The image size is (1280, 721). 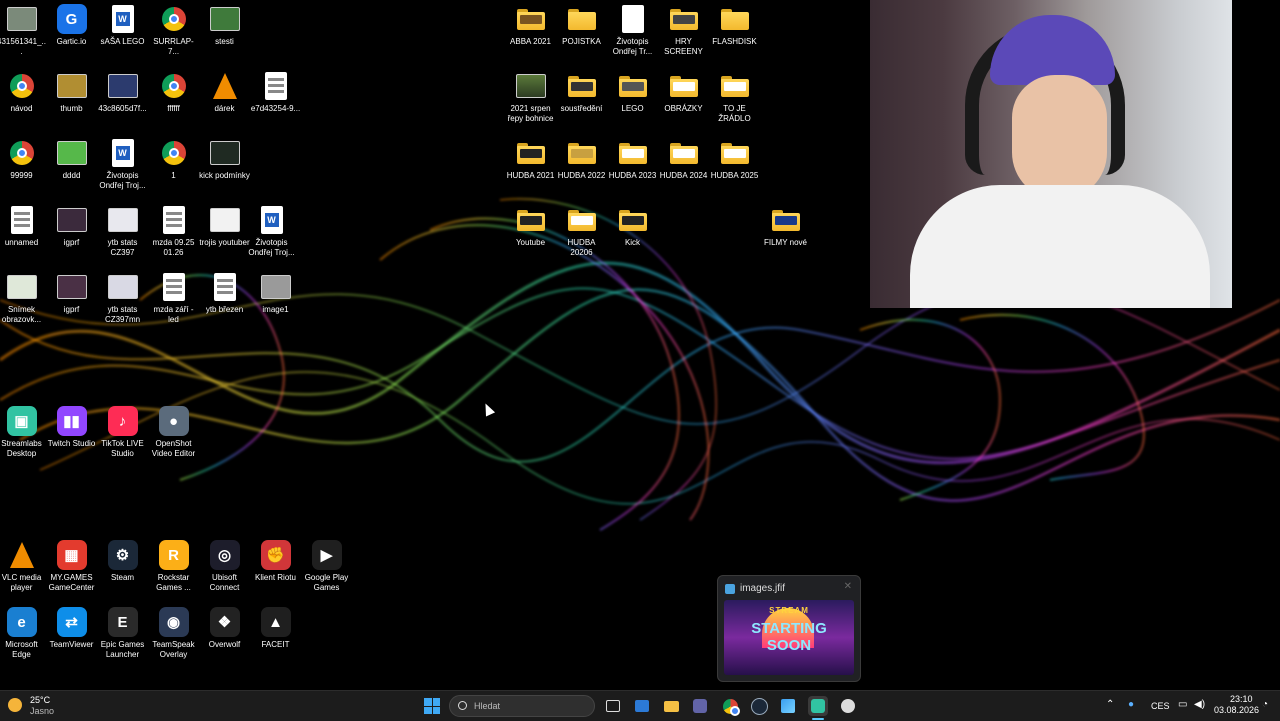 I want to click on desktop-icon-sasa-lego: WsAŠA LEGO, so click(x=122, y=23).